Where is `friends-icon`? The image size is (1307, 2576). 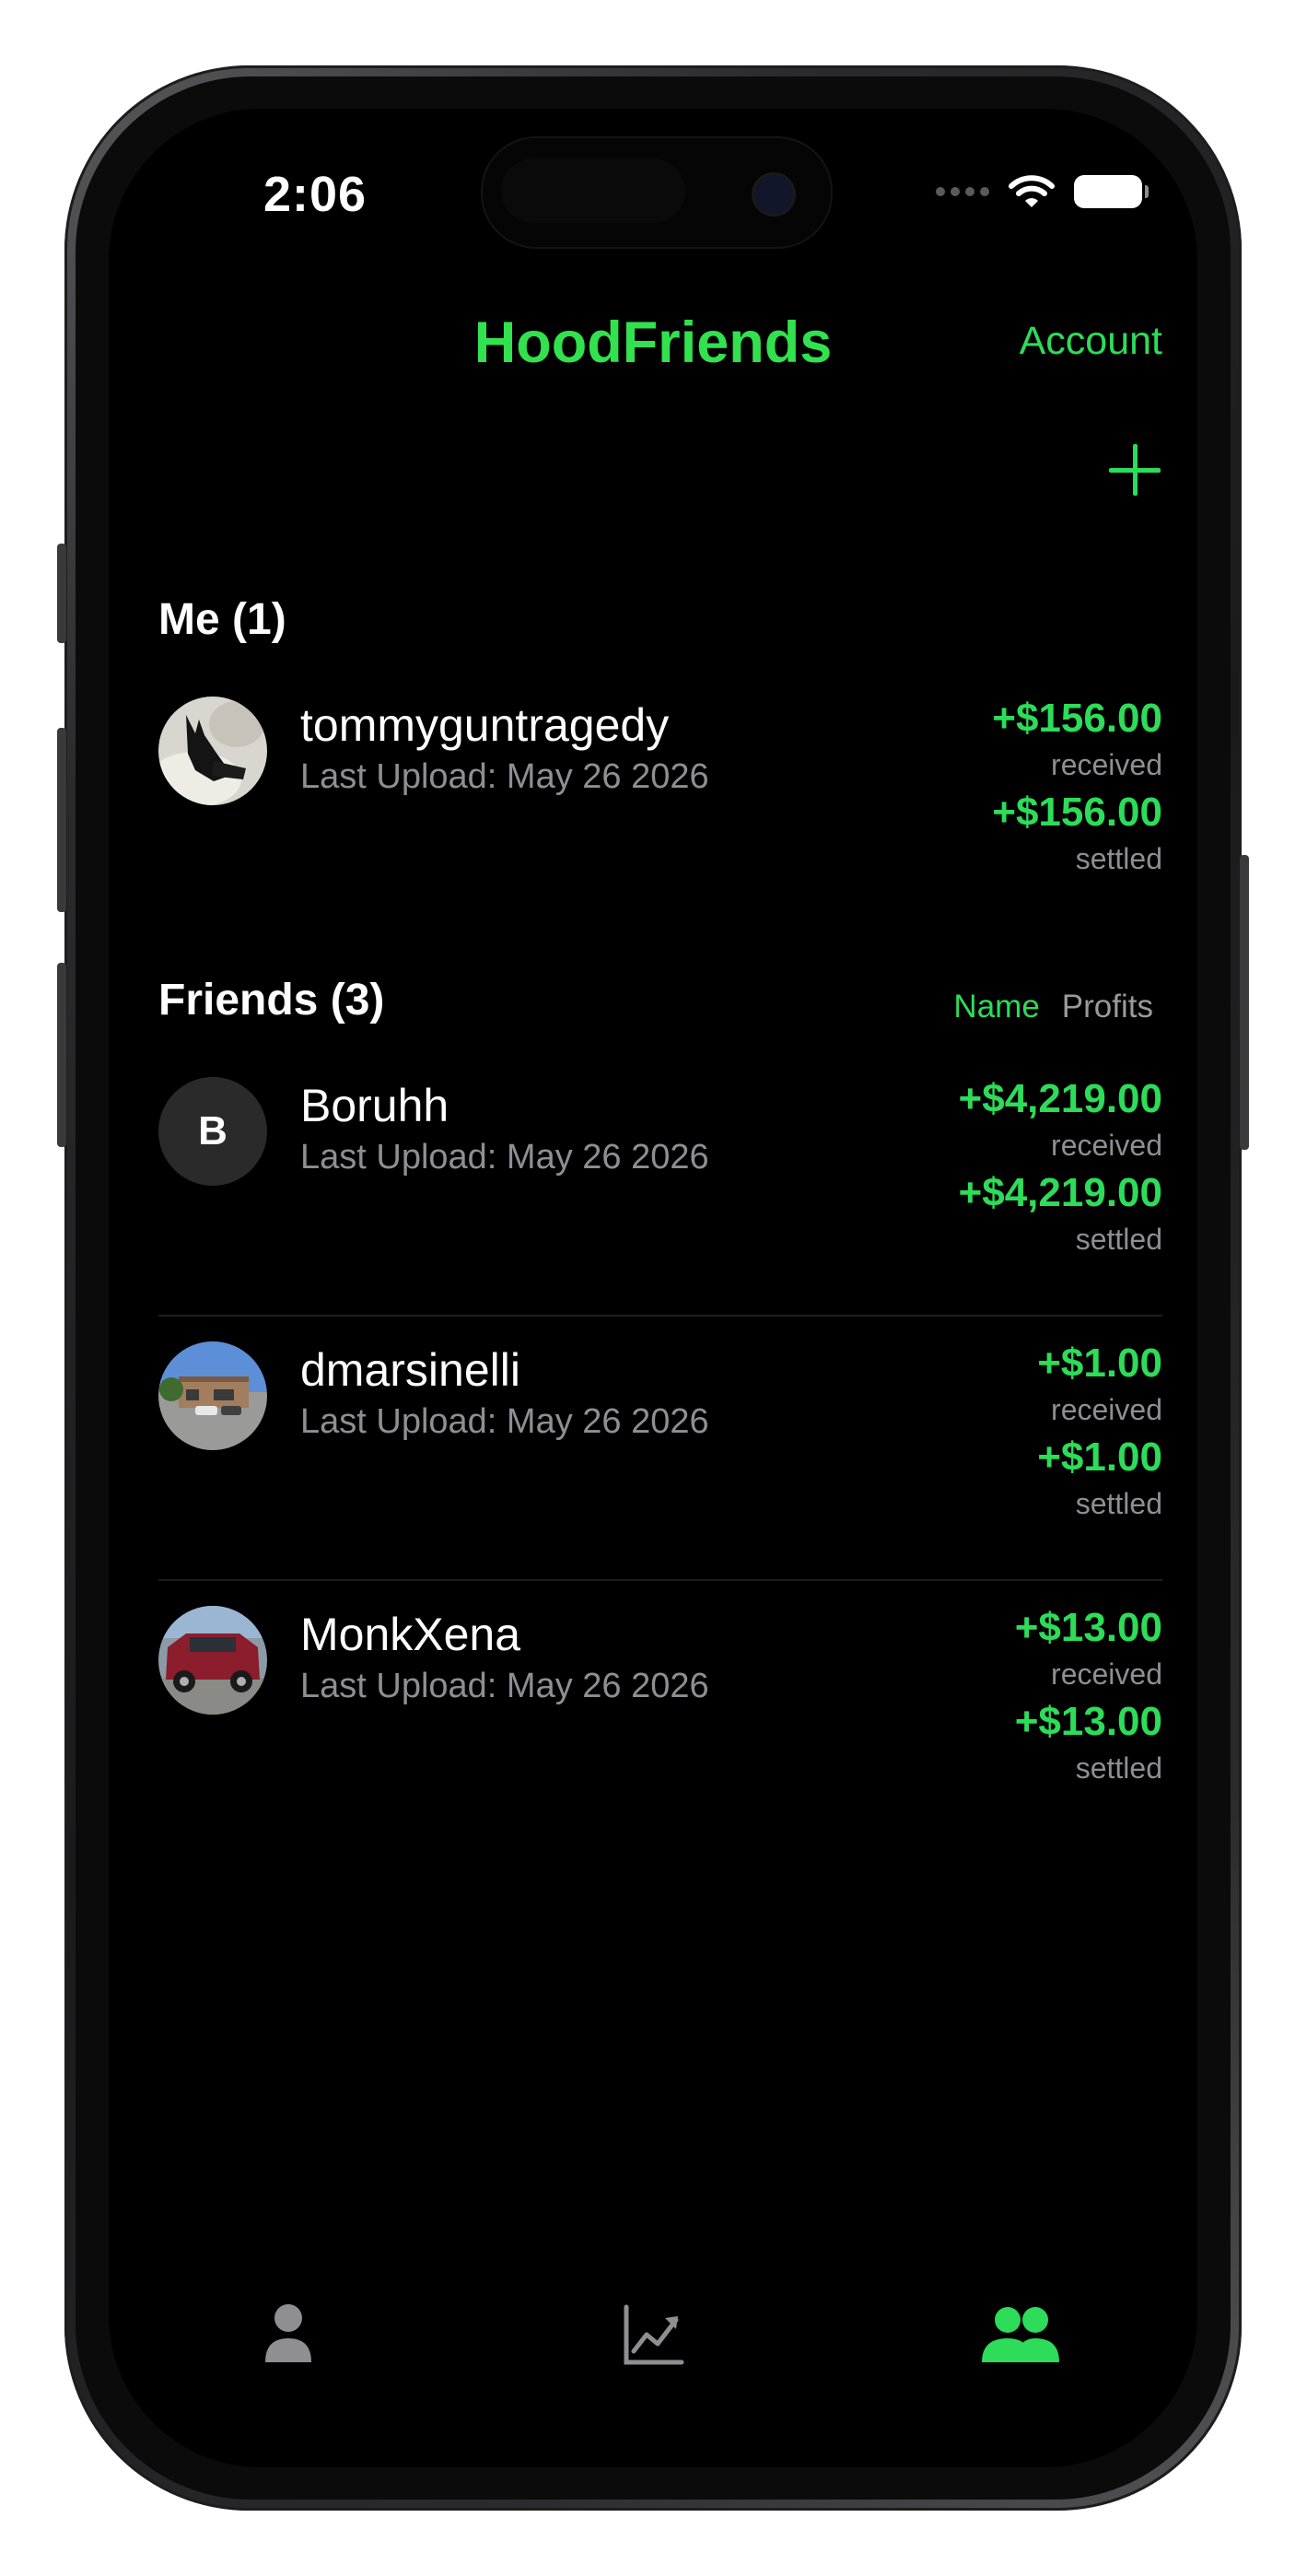 friends-icon is located at coordinates (1020, 2334).